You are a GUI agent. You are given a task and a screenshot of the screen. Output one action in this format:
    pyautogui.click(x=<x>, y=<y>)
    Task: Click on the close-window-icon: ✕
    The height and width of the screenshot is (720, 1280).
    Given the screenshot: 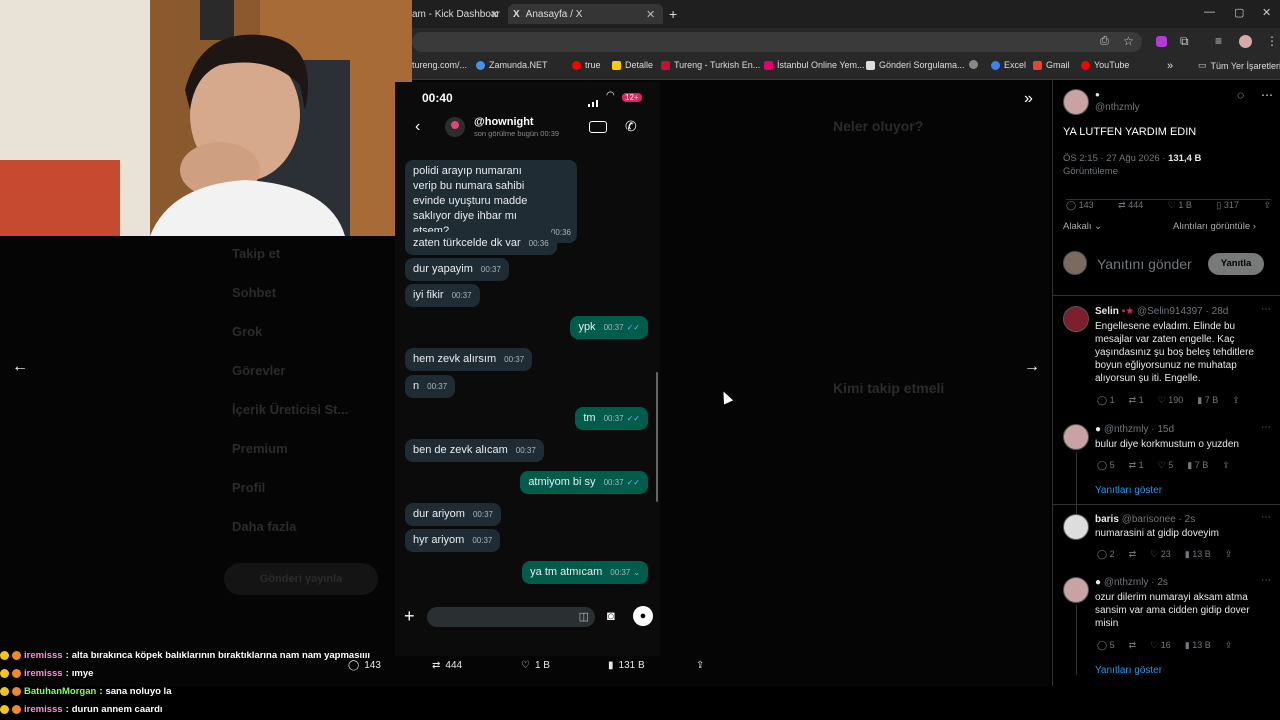 What is the action you would take?
    pyautogui.click(x=1266, y=12)
    